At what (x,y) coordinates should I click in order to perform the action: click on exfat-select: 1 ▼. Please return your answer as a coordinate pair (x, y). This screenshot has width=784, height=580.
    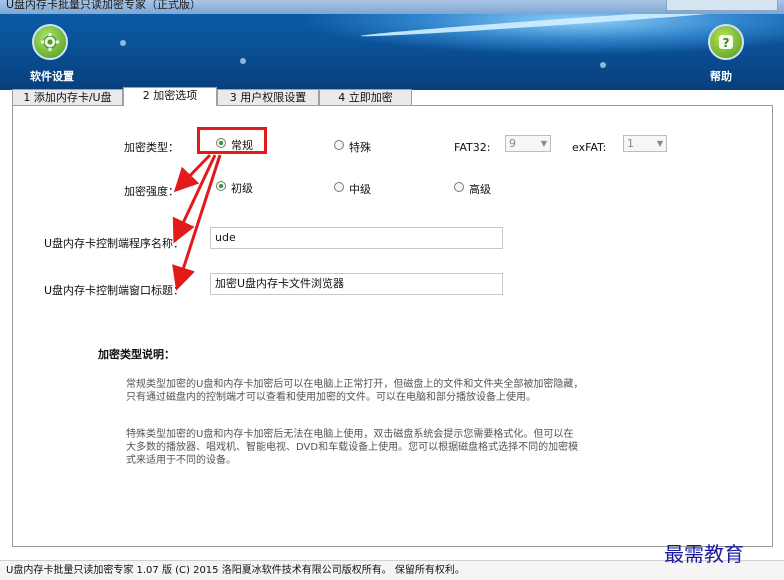
    Looking at the image, I should click on (645, 143).